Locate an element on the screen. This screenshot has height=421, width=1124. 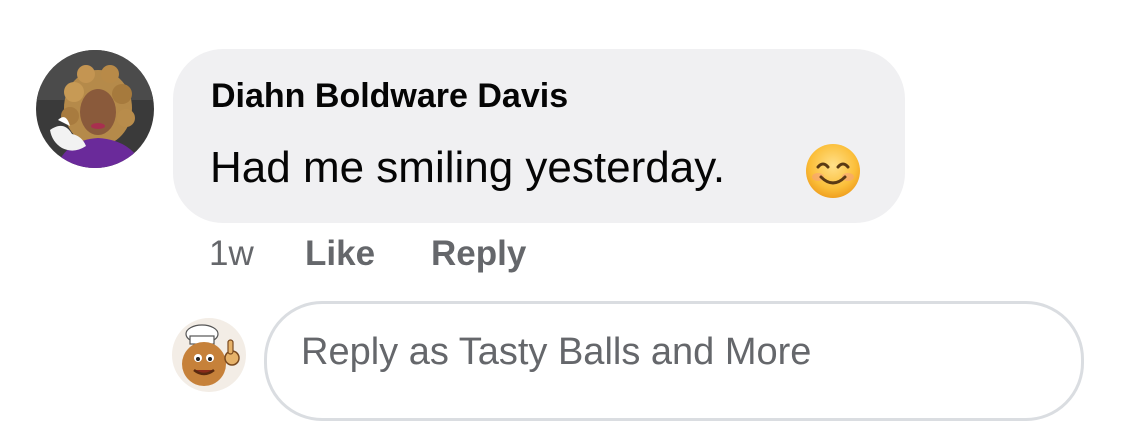
current-user-avatar is located at coordinates (209, 355).